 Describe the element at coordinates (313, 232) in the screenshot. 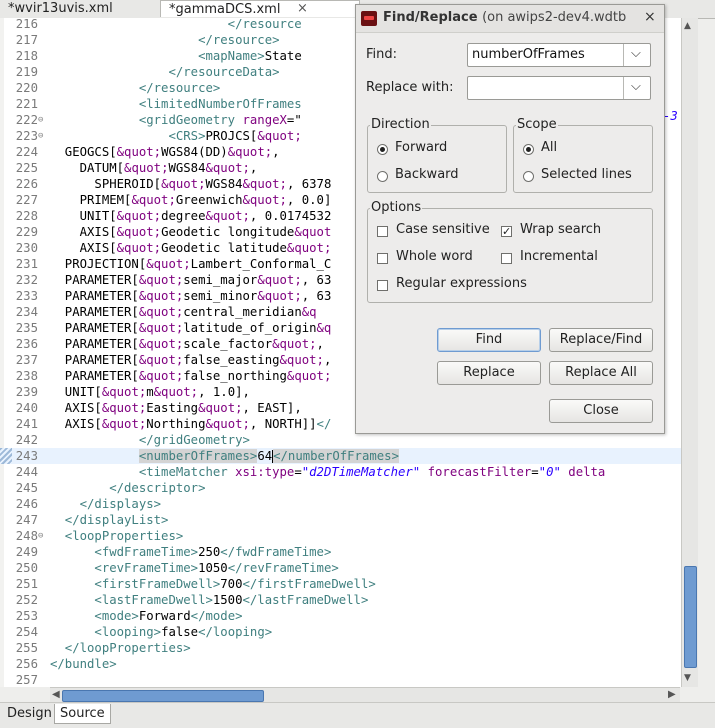

I see `code-token: &quot` at that location.